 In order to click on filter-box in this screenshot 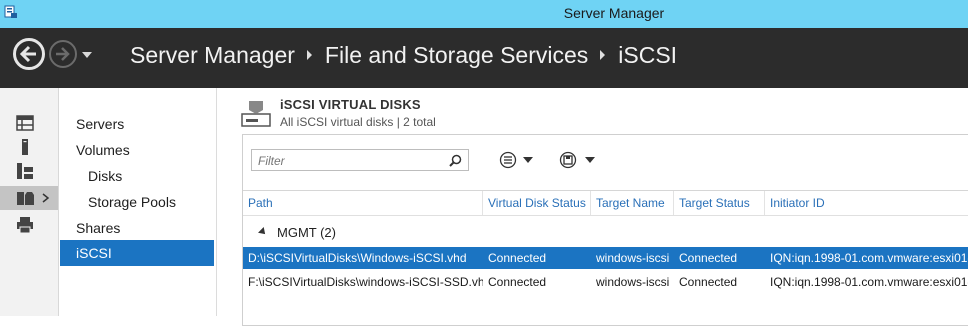, I will do `click(360, 160)`.